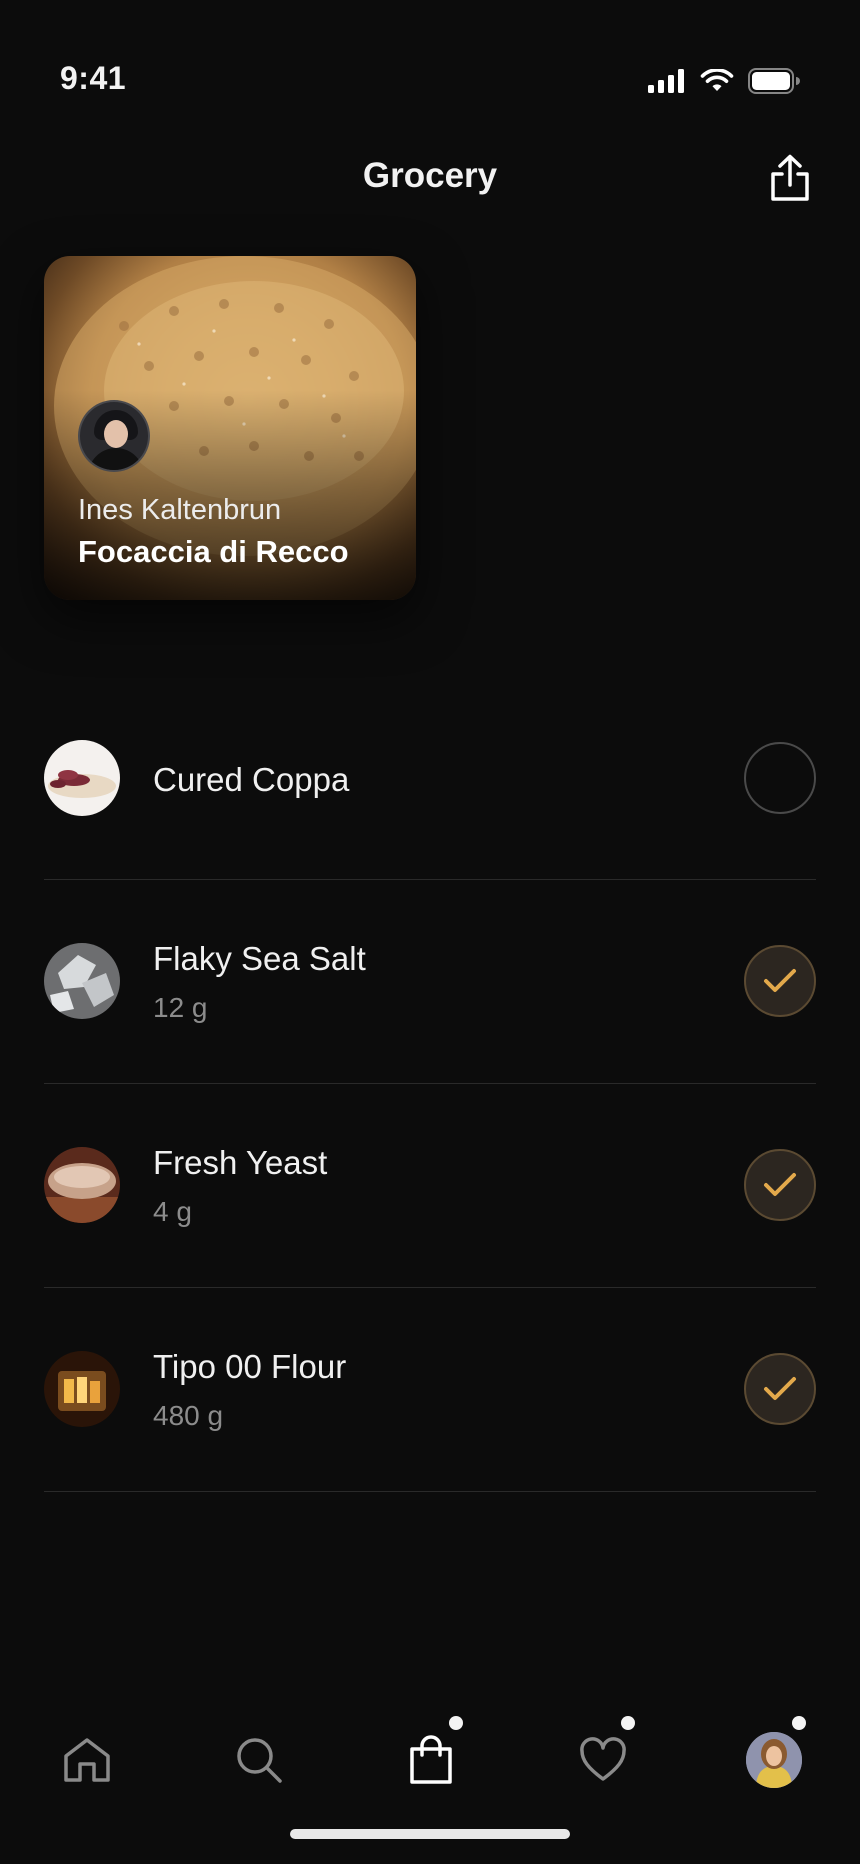 The height and width of the screenshot is (1864, 860). Describe the element at coordinates (430, 796) in the screenshot. I see `list-item-cured-coppa: Cured Coppa` at that location.